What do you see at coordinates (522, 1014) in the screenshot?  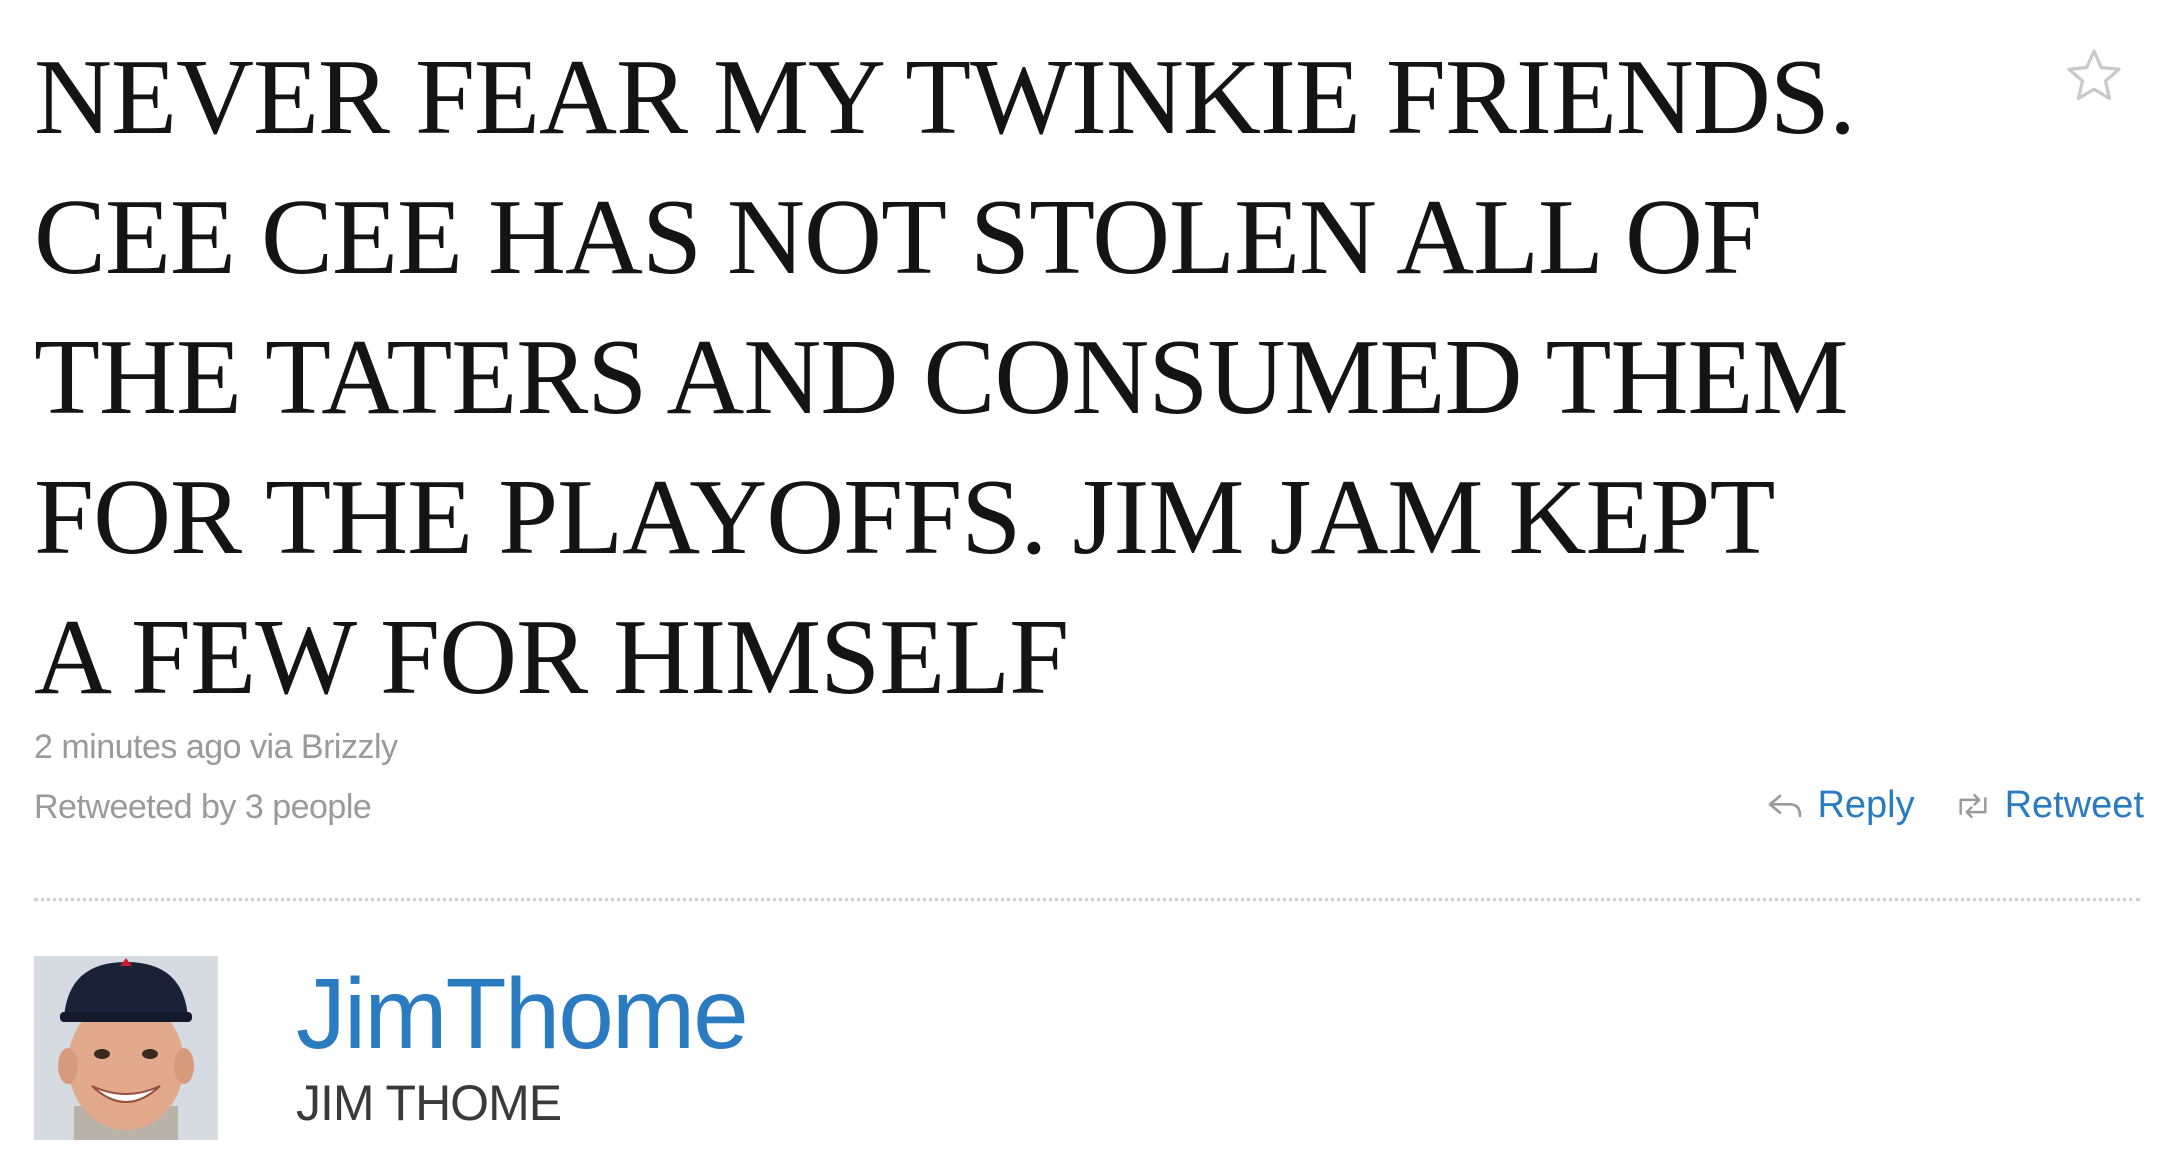 I see `author-screen-name: JimThome` at bounding box center [522, 1014].